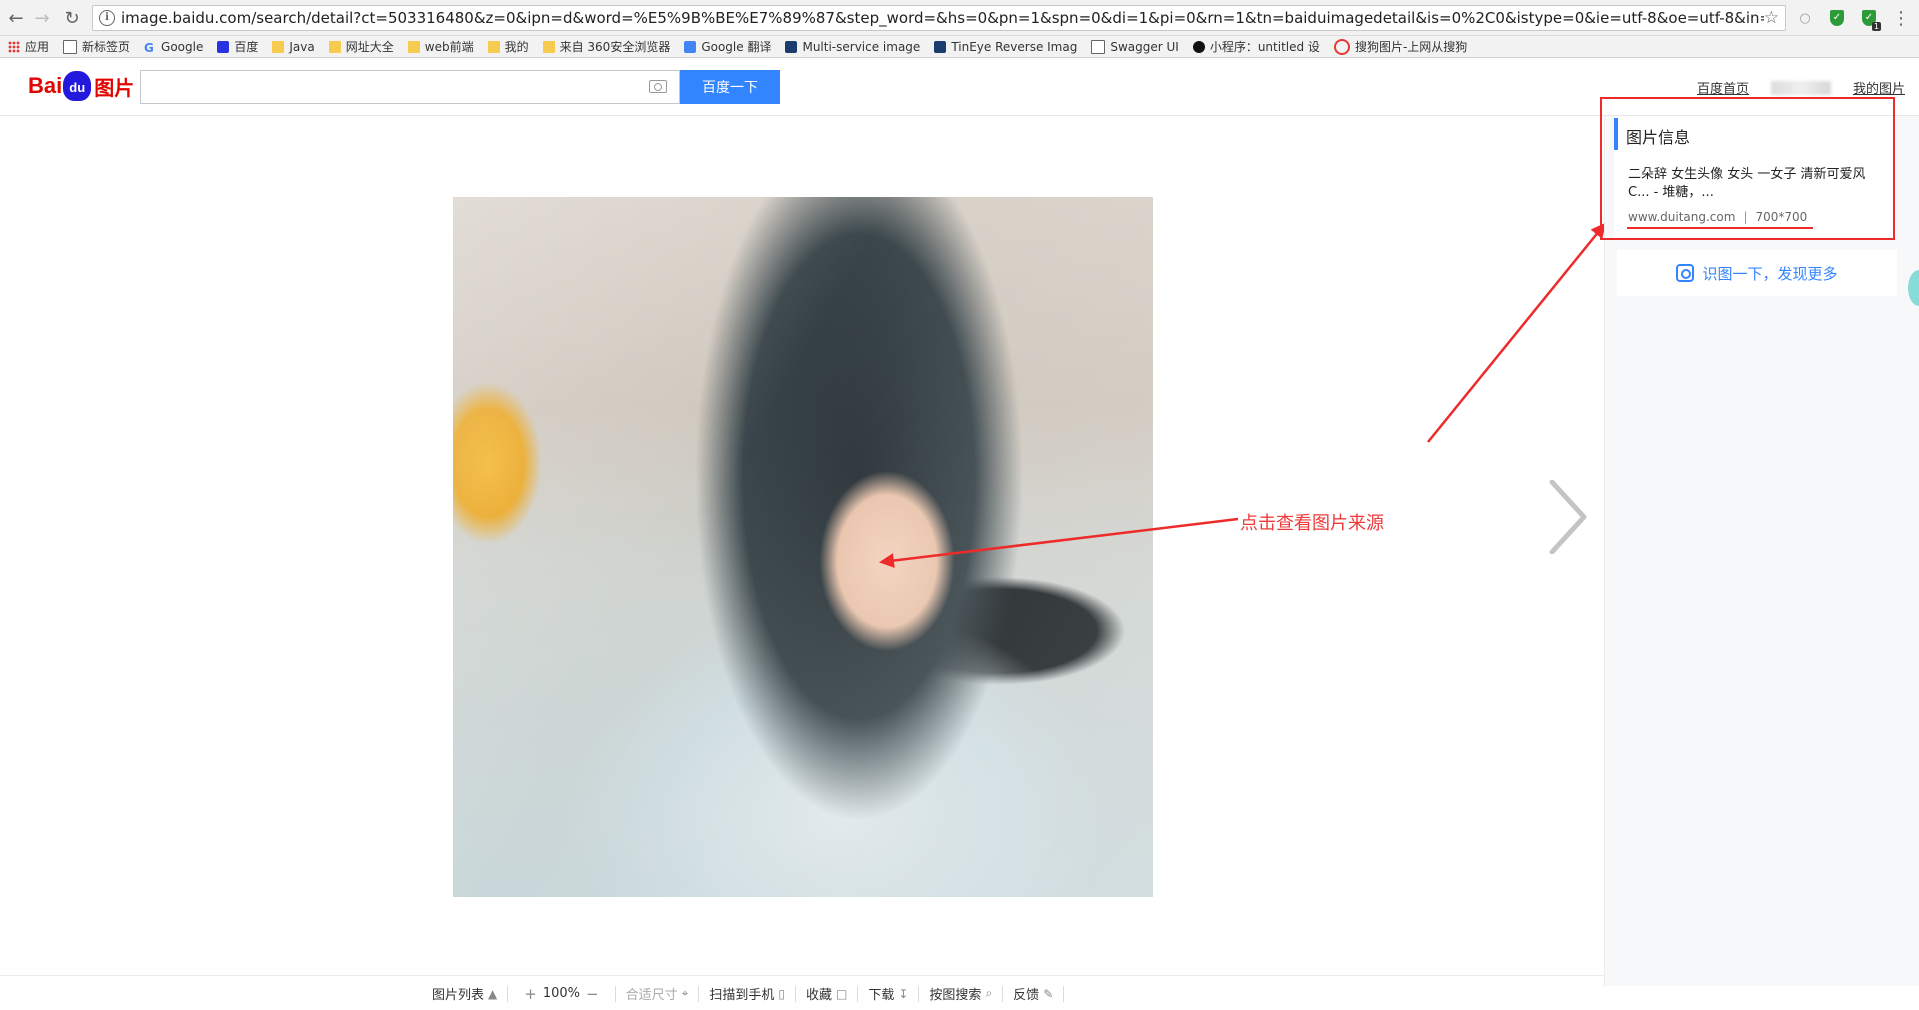 The height and width of the screenshot is (1010, 1919). I want to click on zoom-control: + 100% −, so click(561, 994).